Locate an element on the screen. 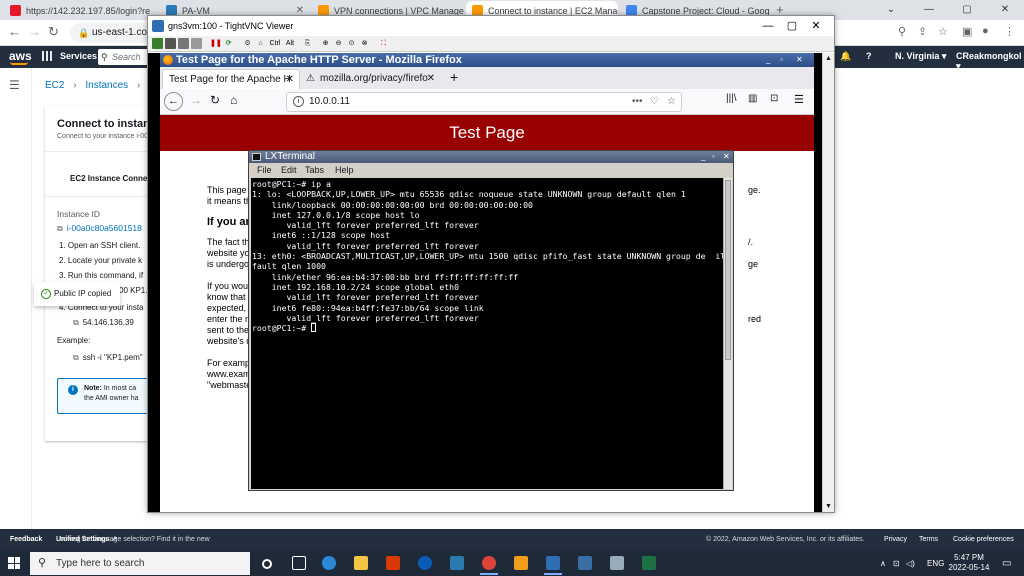 This screenshot has width=1024, height=576. profile-icon: ● is located at coordinates (985, 31).